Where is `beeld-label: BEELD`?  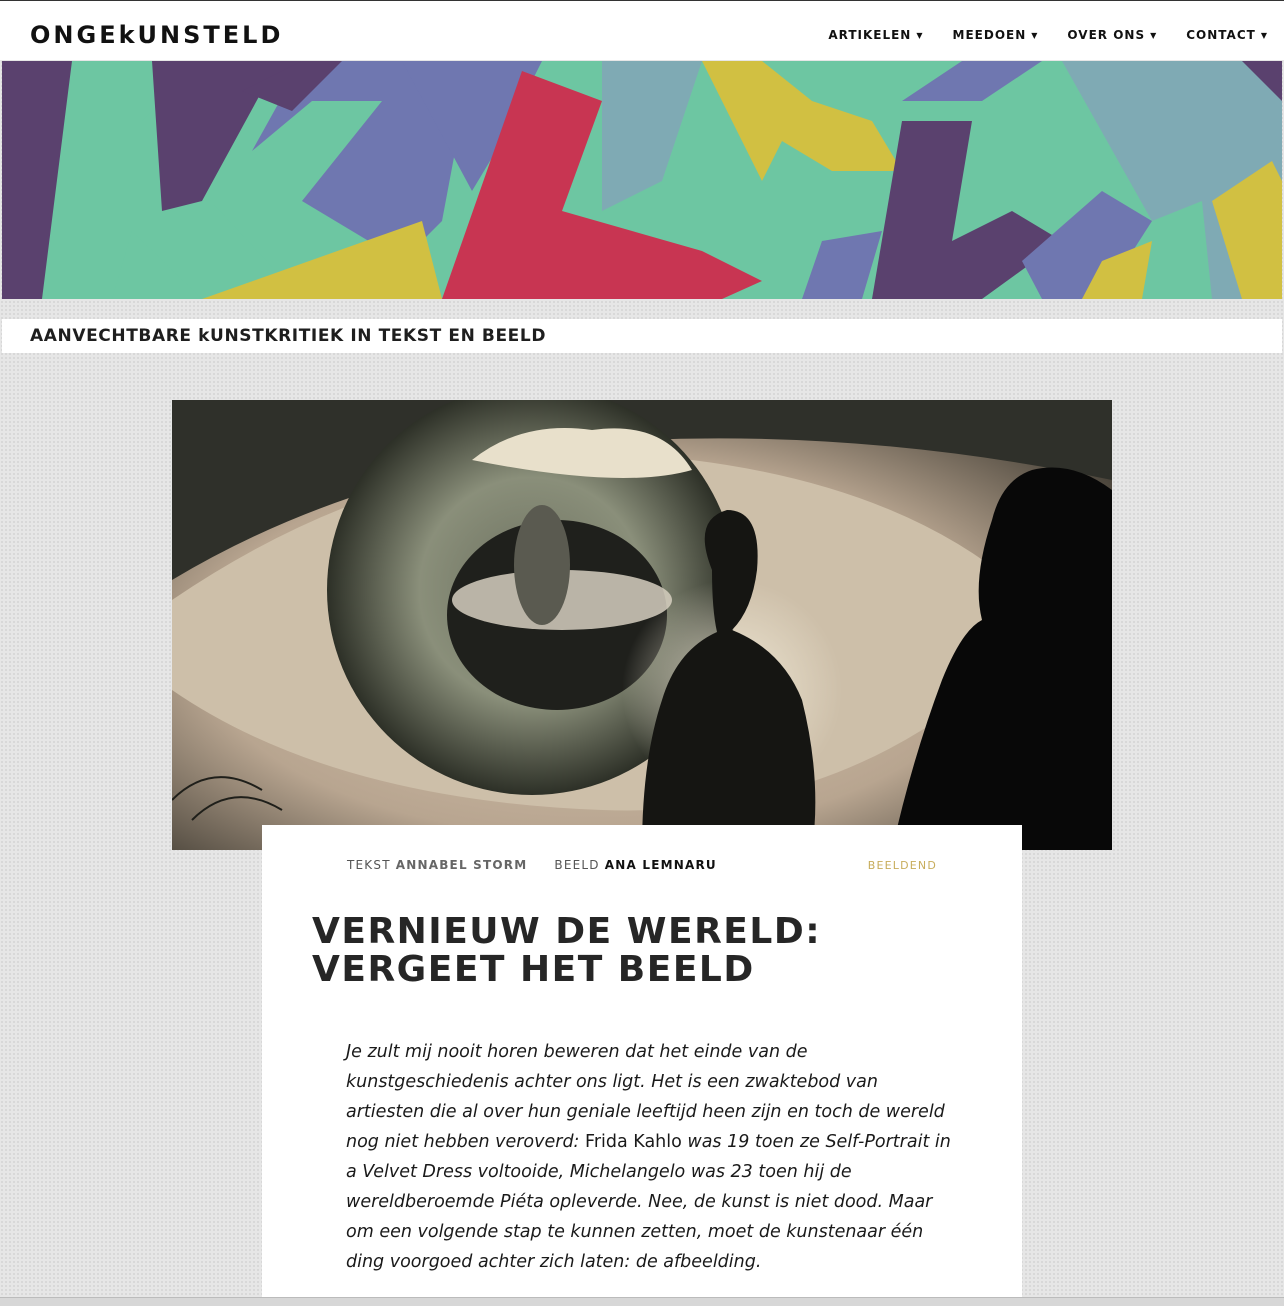 beeld-label: BEELD is located at coordinates (577, 865).